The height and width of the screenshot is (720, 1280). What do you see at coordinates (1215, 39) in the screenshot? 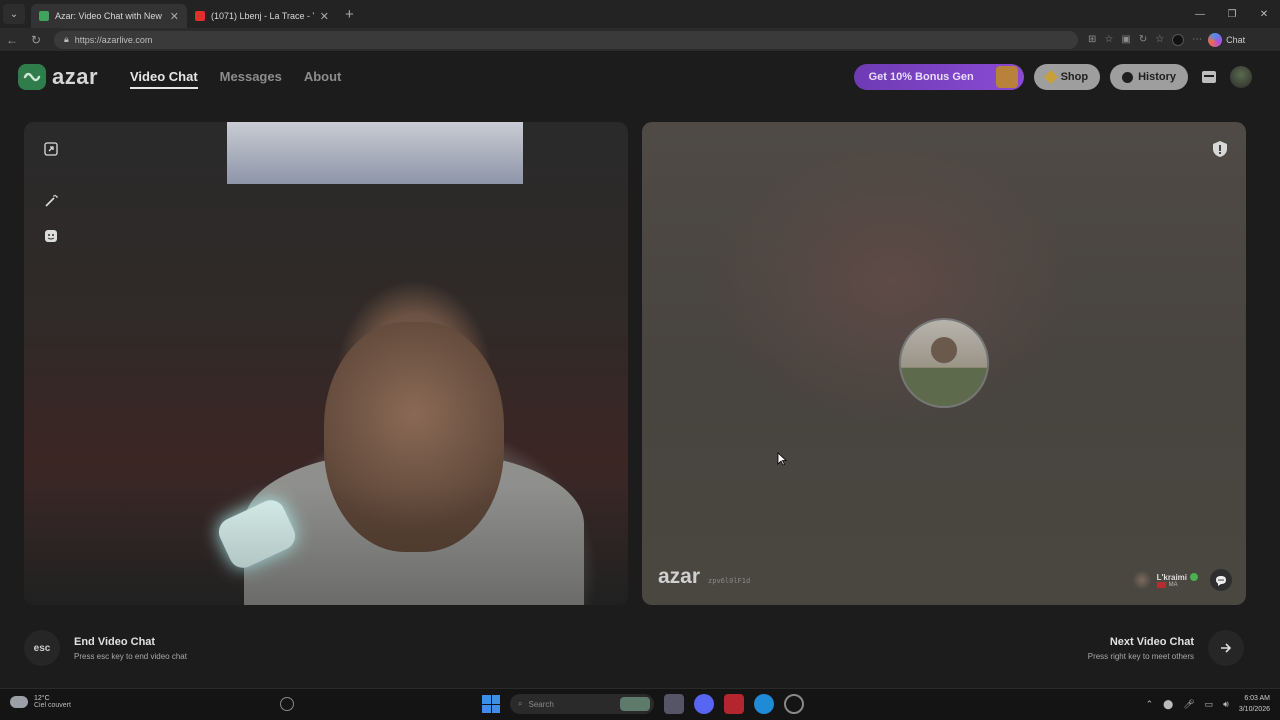
I see `copilot-icon` at bounding box center [1215, 39].